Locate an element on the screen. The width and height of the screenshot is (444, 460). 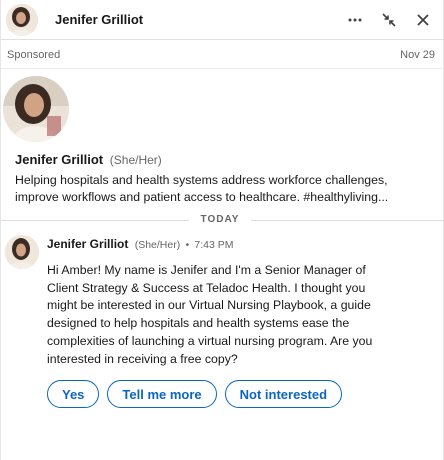
sponsored-date: Nov 29 is located at coordinates (417, 55).